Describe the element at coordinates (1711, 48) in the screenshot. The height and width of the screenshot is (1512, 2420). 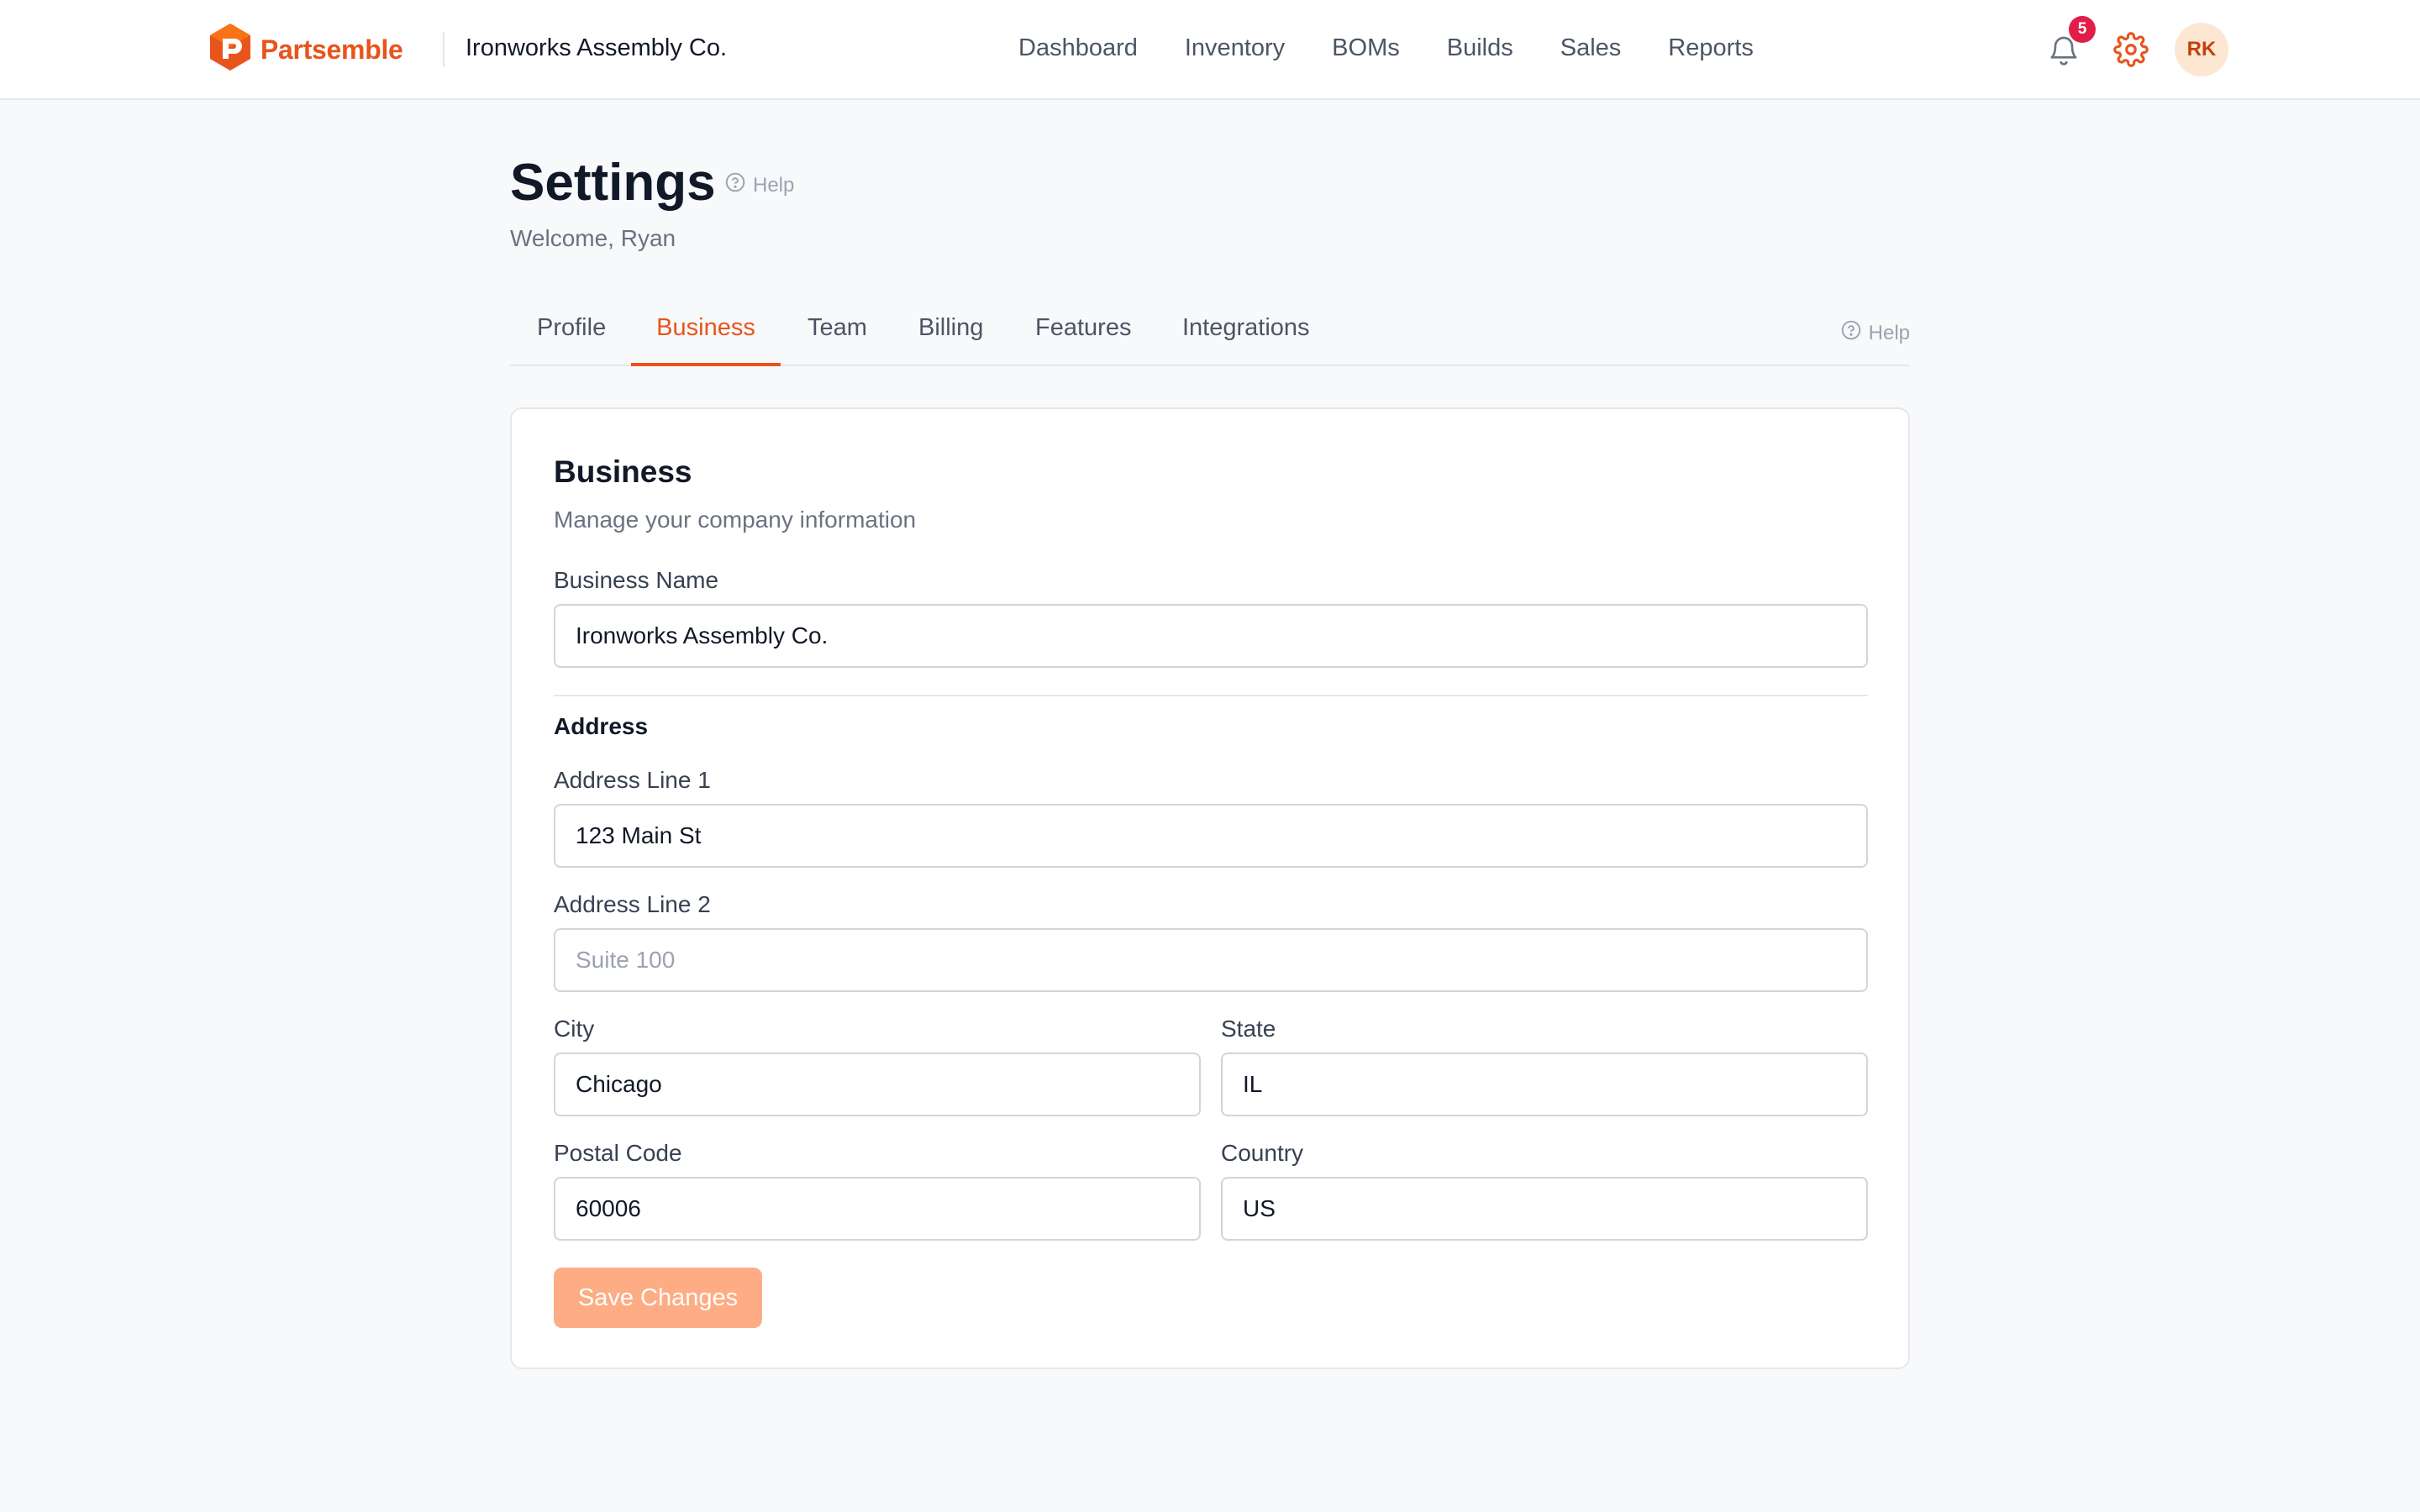
I see `nav-reports: Reports` at that location.